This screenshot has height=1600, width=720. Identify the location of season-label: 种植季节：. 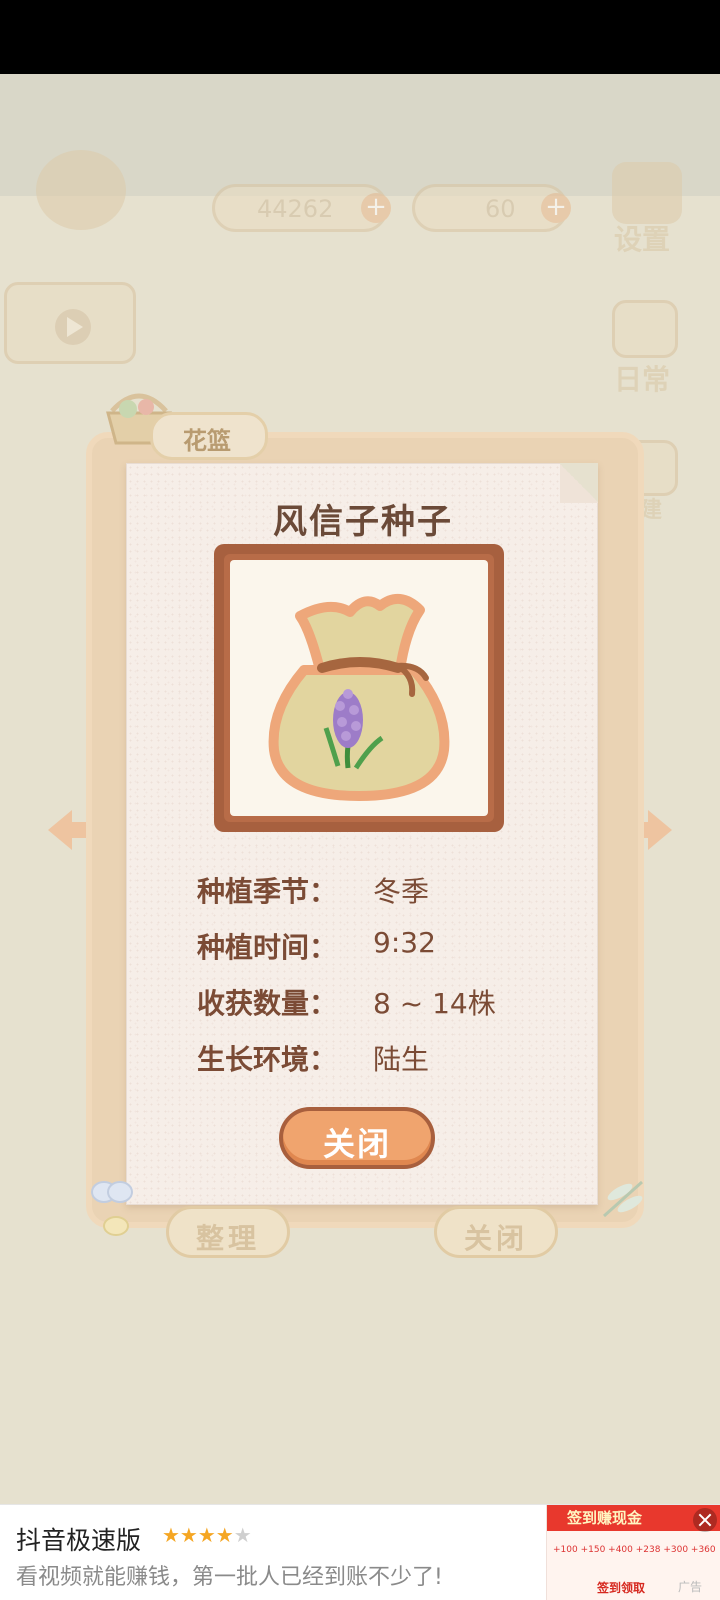
(267, 891).